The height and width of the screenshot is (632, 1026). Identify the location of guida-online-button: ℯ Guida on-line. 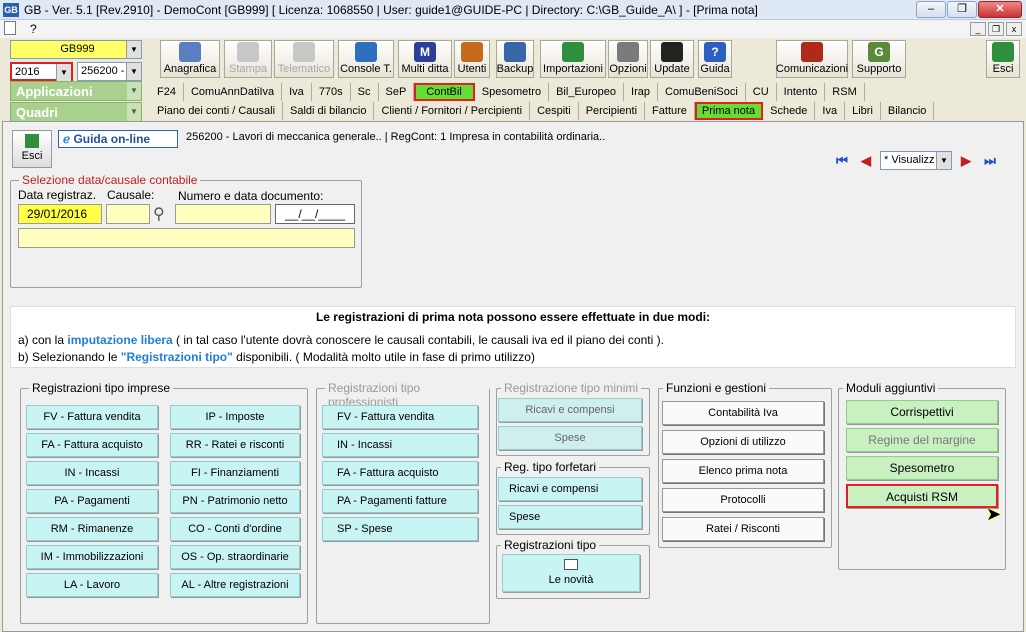
(118, 139).